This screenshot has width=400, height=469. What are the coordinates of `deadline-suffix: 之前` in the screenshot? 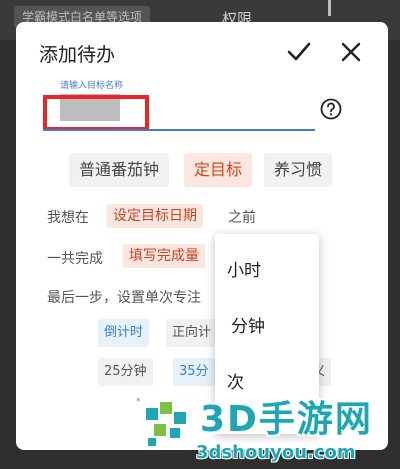 It's located at (242, 218).